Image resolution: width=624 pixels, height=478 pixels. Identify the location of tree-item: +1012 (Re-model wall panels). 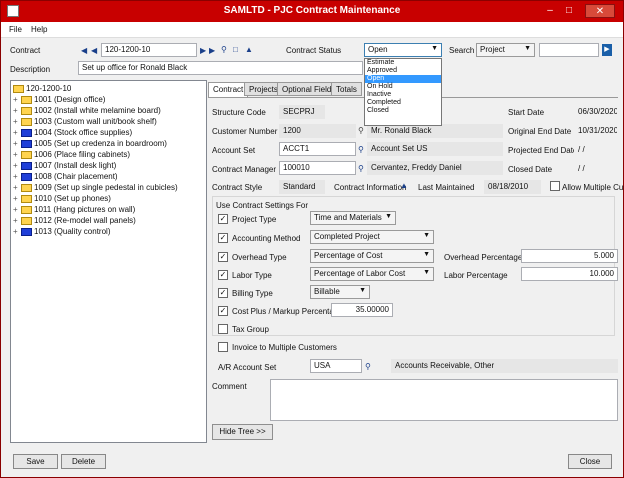
(74, 220).